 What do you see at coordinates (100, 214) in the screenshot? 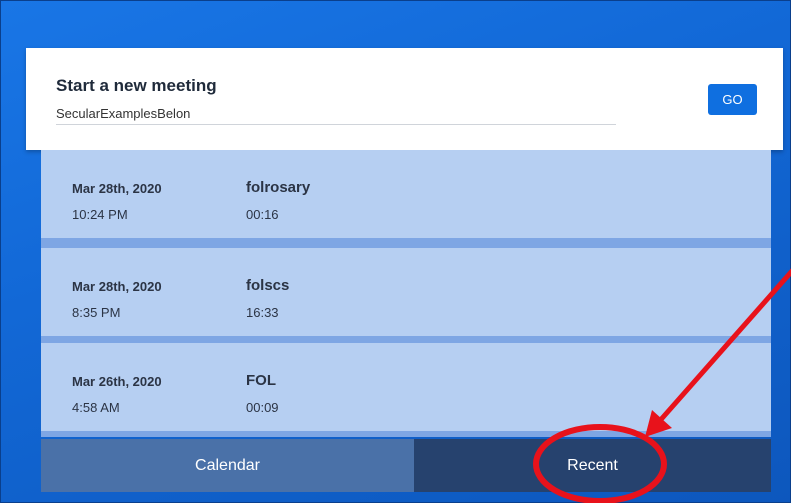
I see `meeting-time: 10:24 PM` at bounding box center [100, 214].